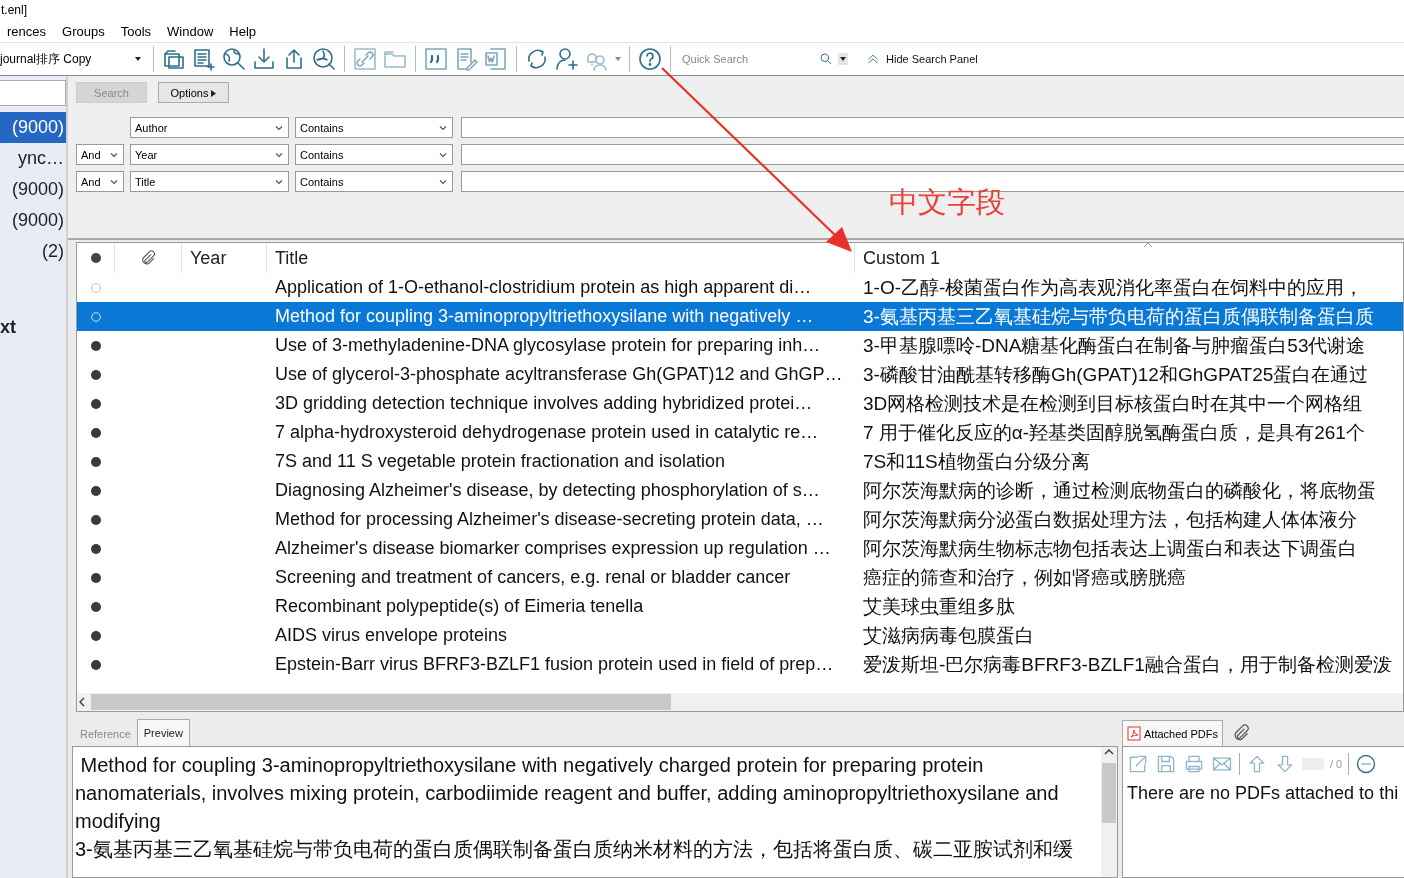  What do you see at coordinates (740, 664) in the screenshot?
I see `reference-row: Epstein-Barr virus BFRF3-BZLF1 fusion protein used in field of prep… 爱泼斯坦-巴尔病毒BFRF3-BZLF1融合蛋白，用于制备检测爱泼` at bounding box center [740, 664].